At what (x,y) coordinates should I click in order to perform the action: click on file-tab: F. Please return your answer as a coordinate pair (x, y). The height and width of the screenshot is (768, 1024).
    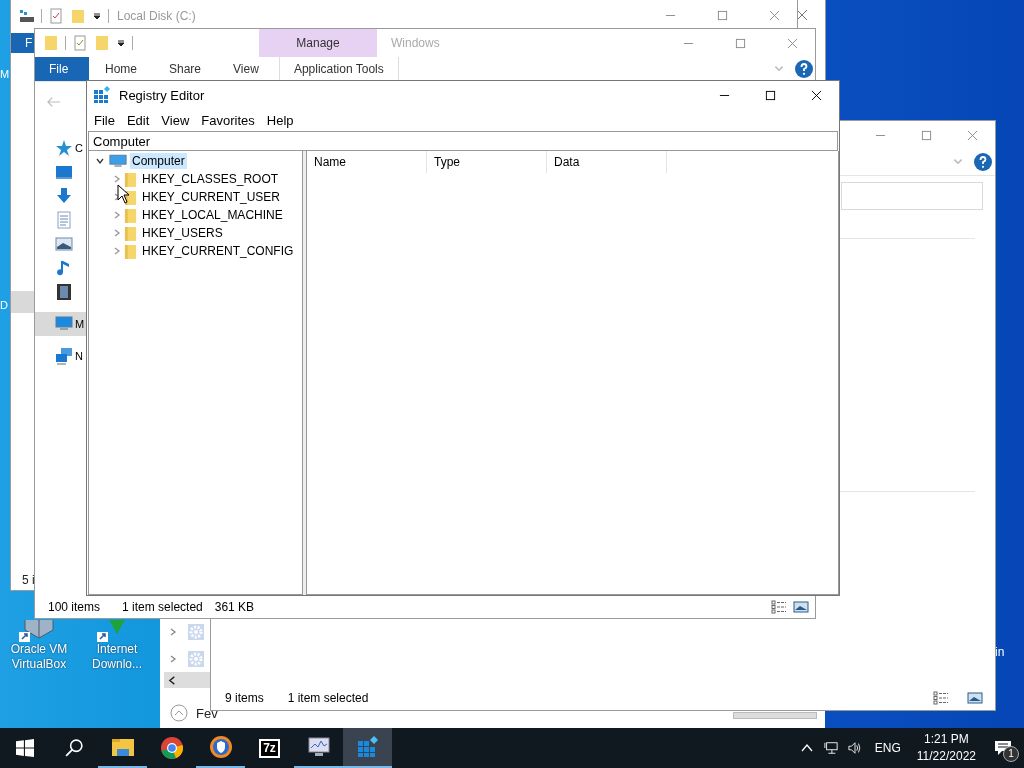
    Looking at the image, I should click on (24, 43).